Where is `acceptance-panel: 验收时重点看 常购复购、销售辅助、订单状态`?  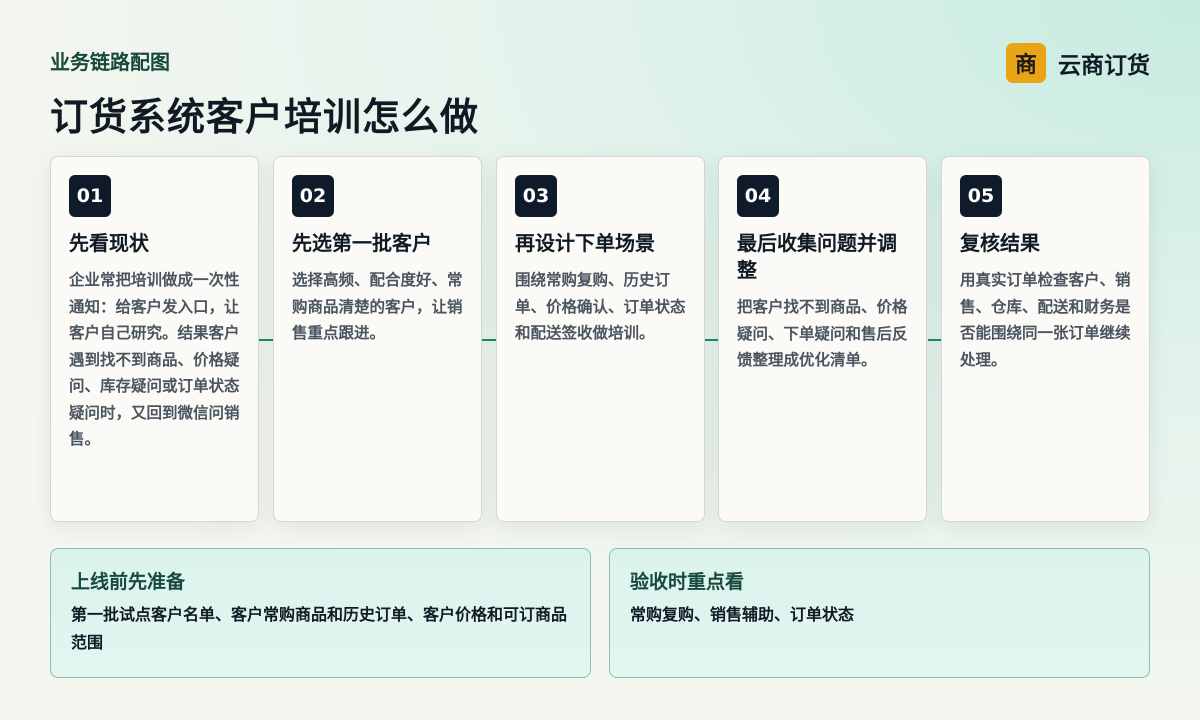 acceptance-panel: 验收时重点看 常购复购、销售辅助、订单状态 is located at coordinates (879, 613).